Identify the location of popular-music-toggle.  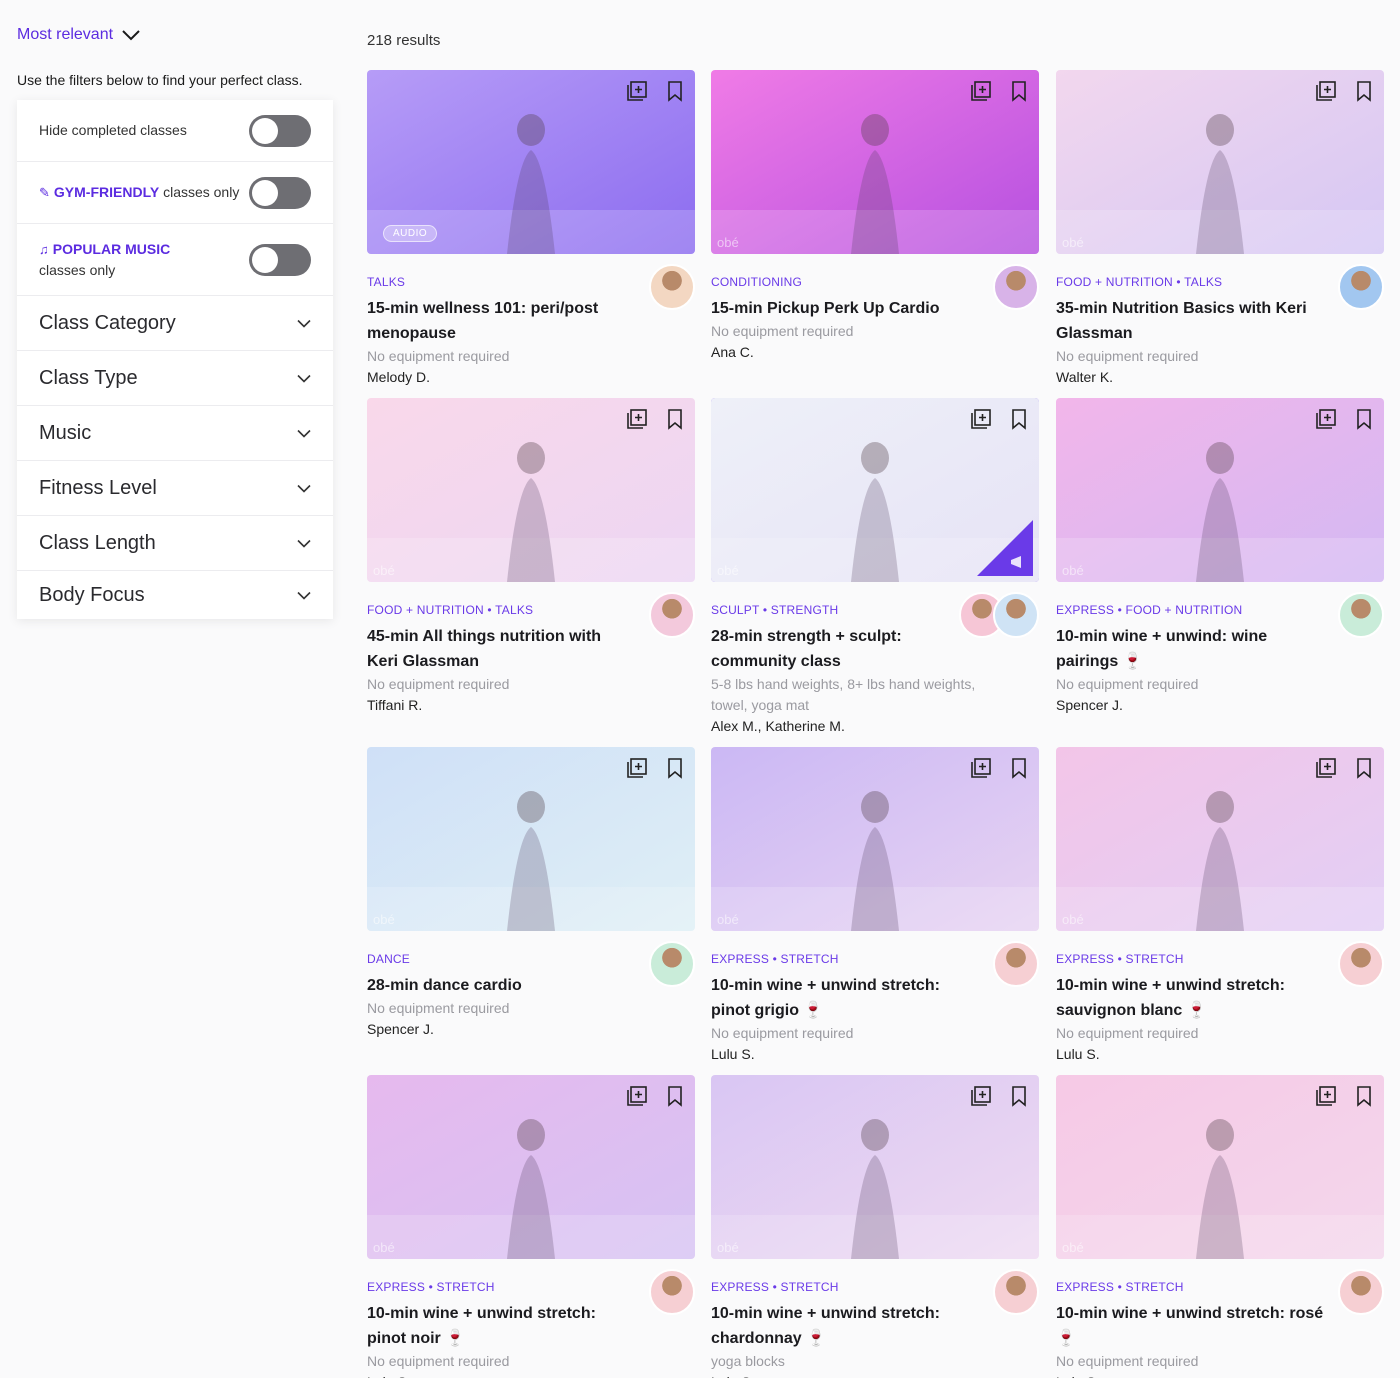
(280, 259).